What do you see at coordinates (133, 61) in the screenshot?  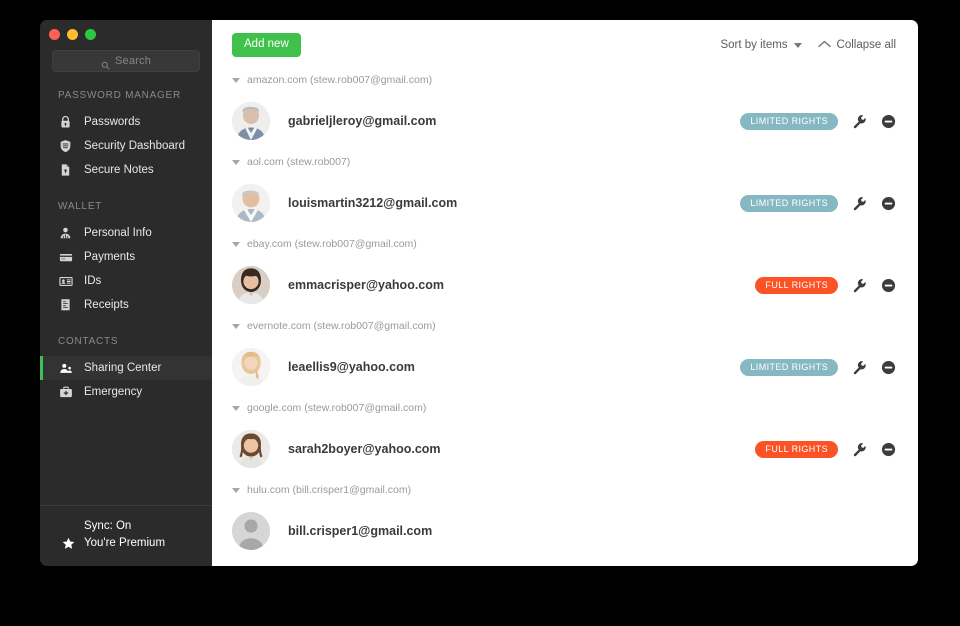 I see `search-placeholder: Search` at bounding box center [133, 61].